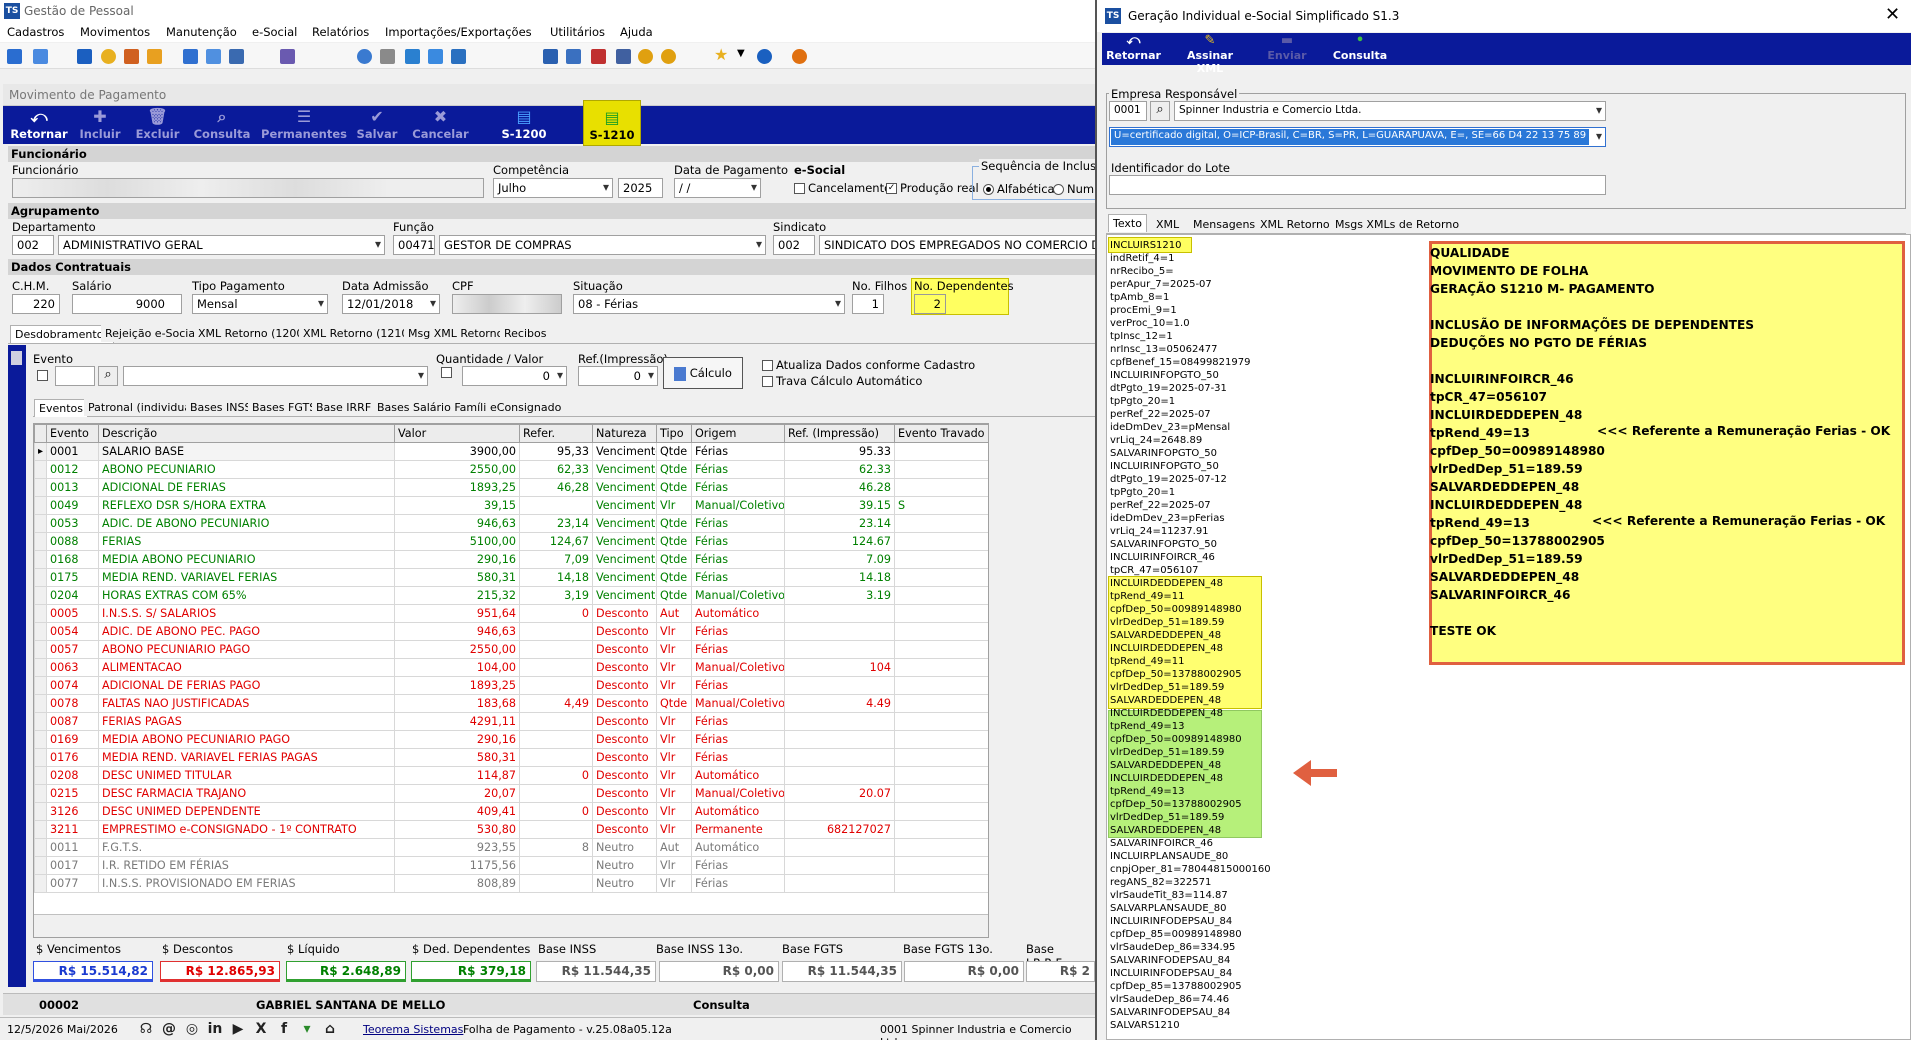 The height and width of the screenshot is (1040, 1911). Describe the element at coordinates (799, 56) in the screenshot. I see `qt-power-icon` at that location.